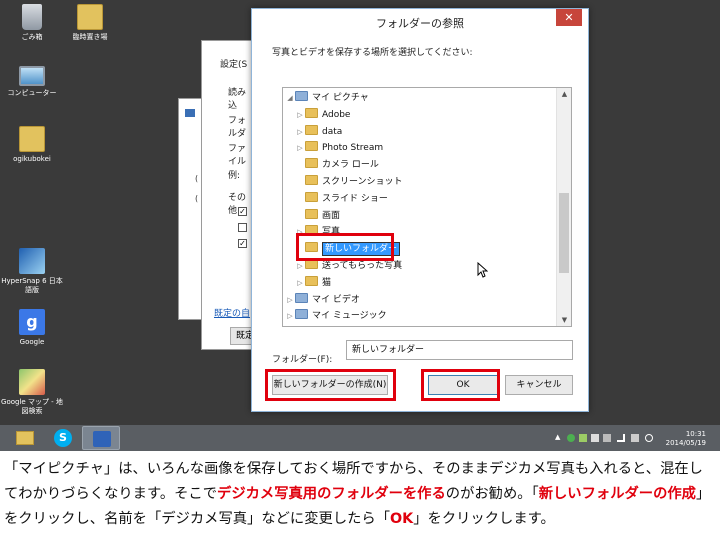 This screenshot has width=720, height=555. I want to click on dialog-titlebar: フォルダーの参照 ✕, so click(420, 21).